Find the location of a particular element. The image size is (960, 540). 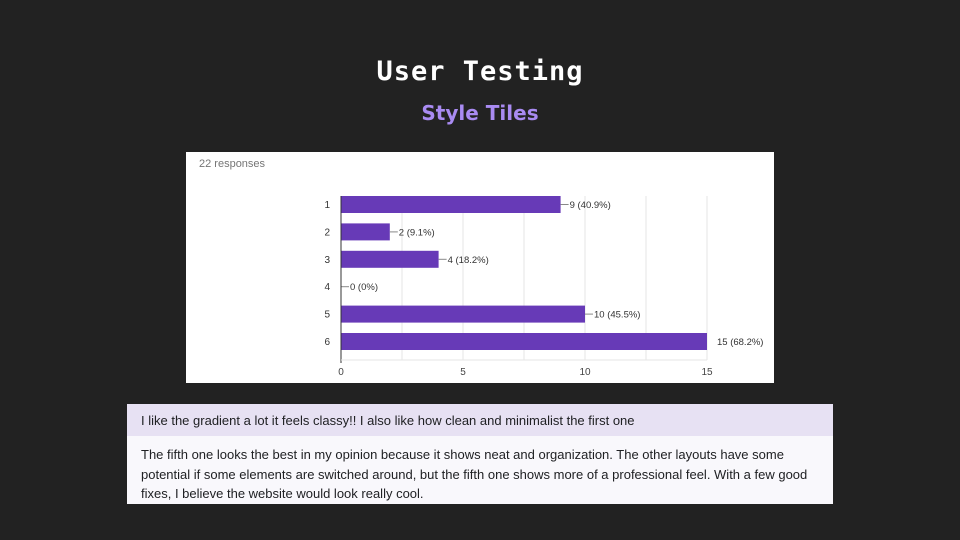

category-label: 1 is located at coordinates (327, 205).